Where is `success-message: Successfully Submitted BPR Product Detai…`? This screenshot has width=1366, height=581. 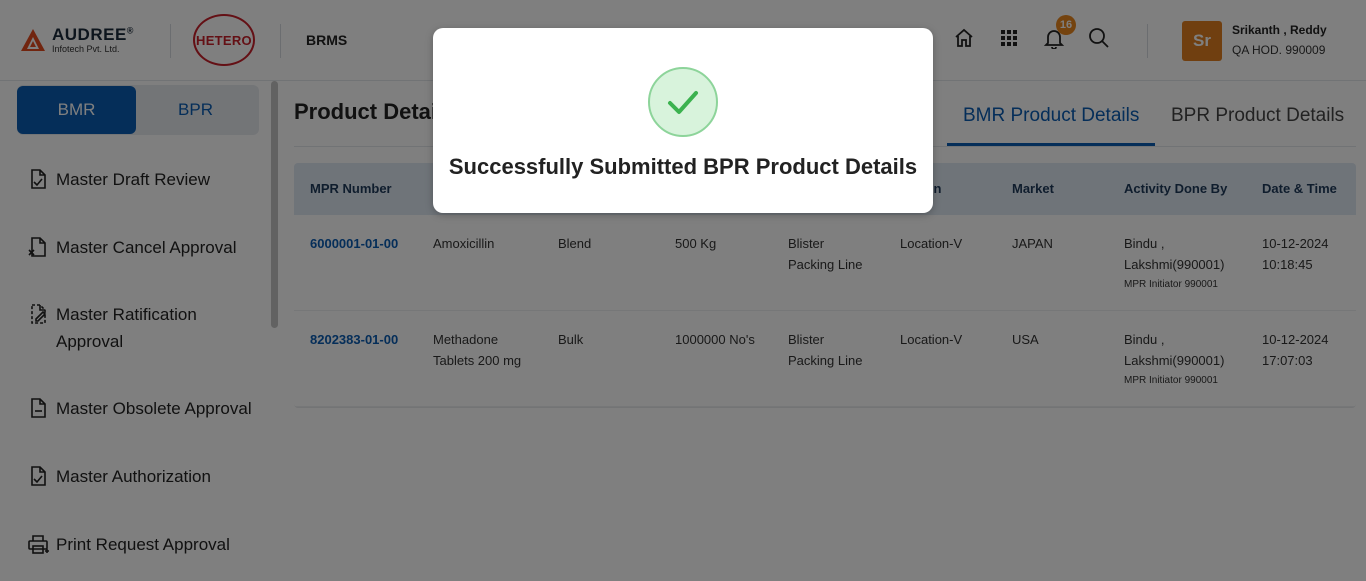
success-message: Successfully Submitted BPR Product Detai… is located at coordinates (683, 166).